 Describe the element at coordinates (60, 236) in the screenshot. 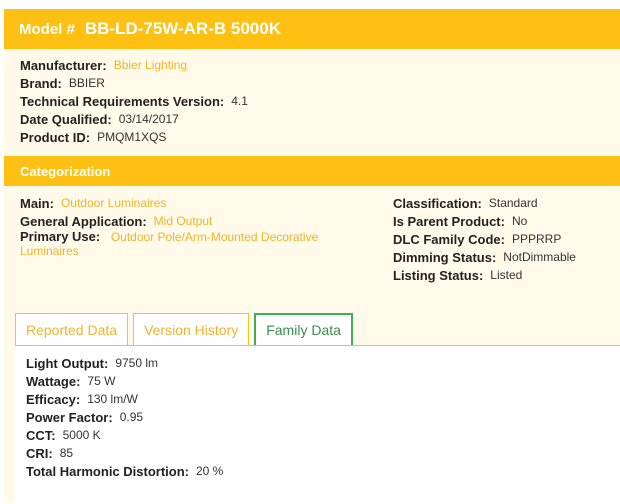

I see `cat-key: Primary Use:` at that location.